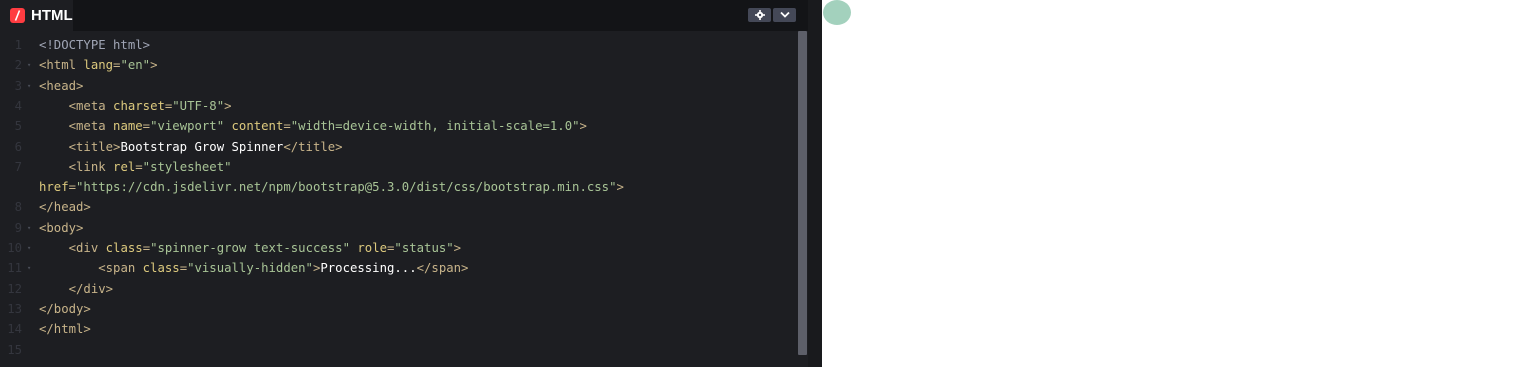  I want to click on code-line: 12 </div>, so click(404, 289).